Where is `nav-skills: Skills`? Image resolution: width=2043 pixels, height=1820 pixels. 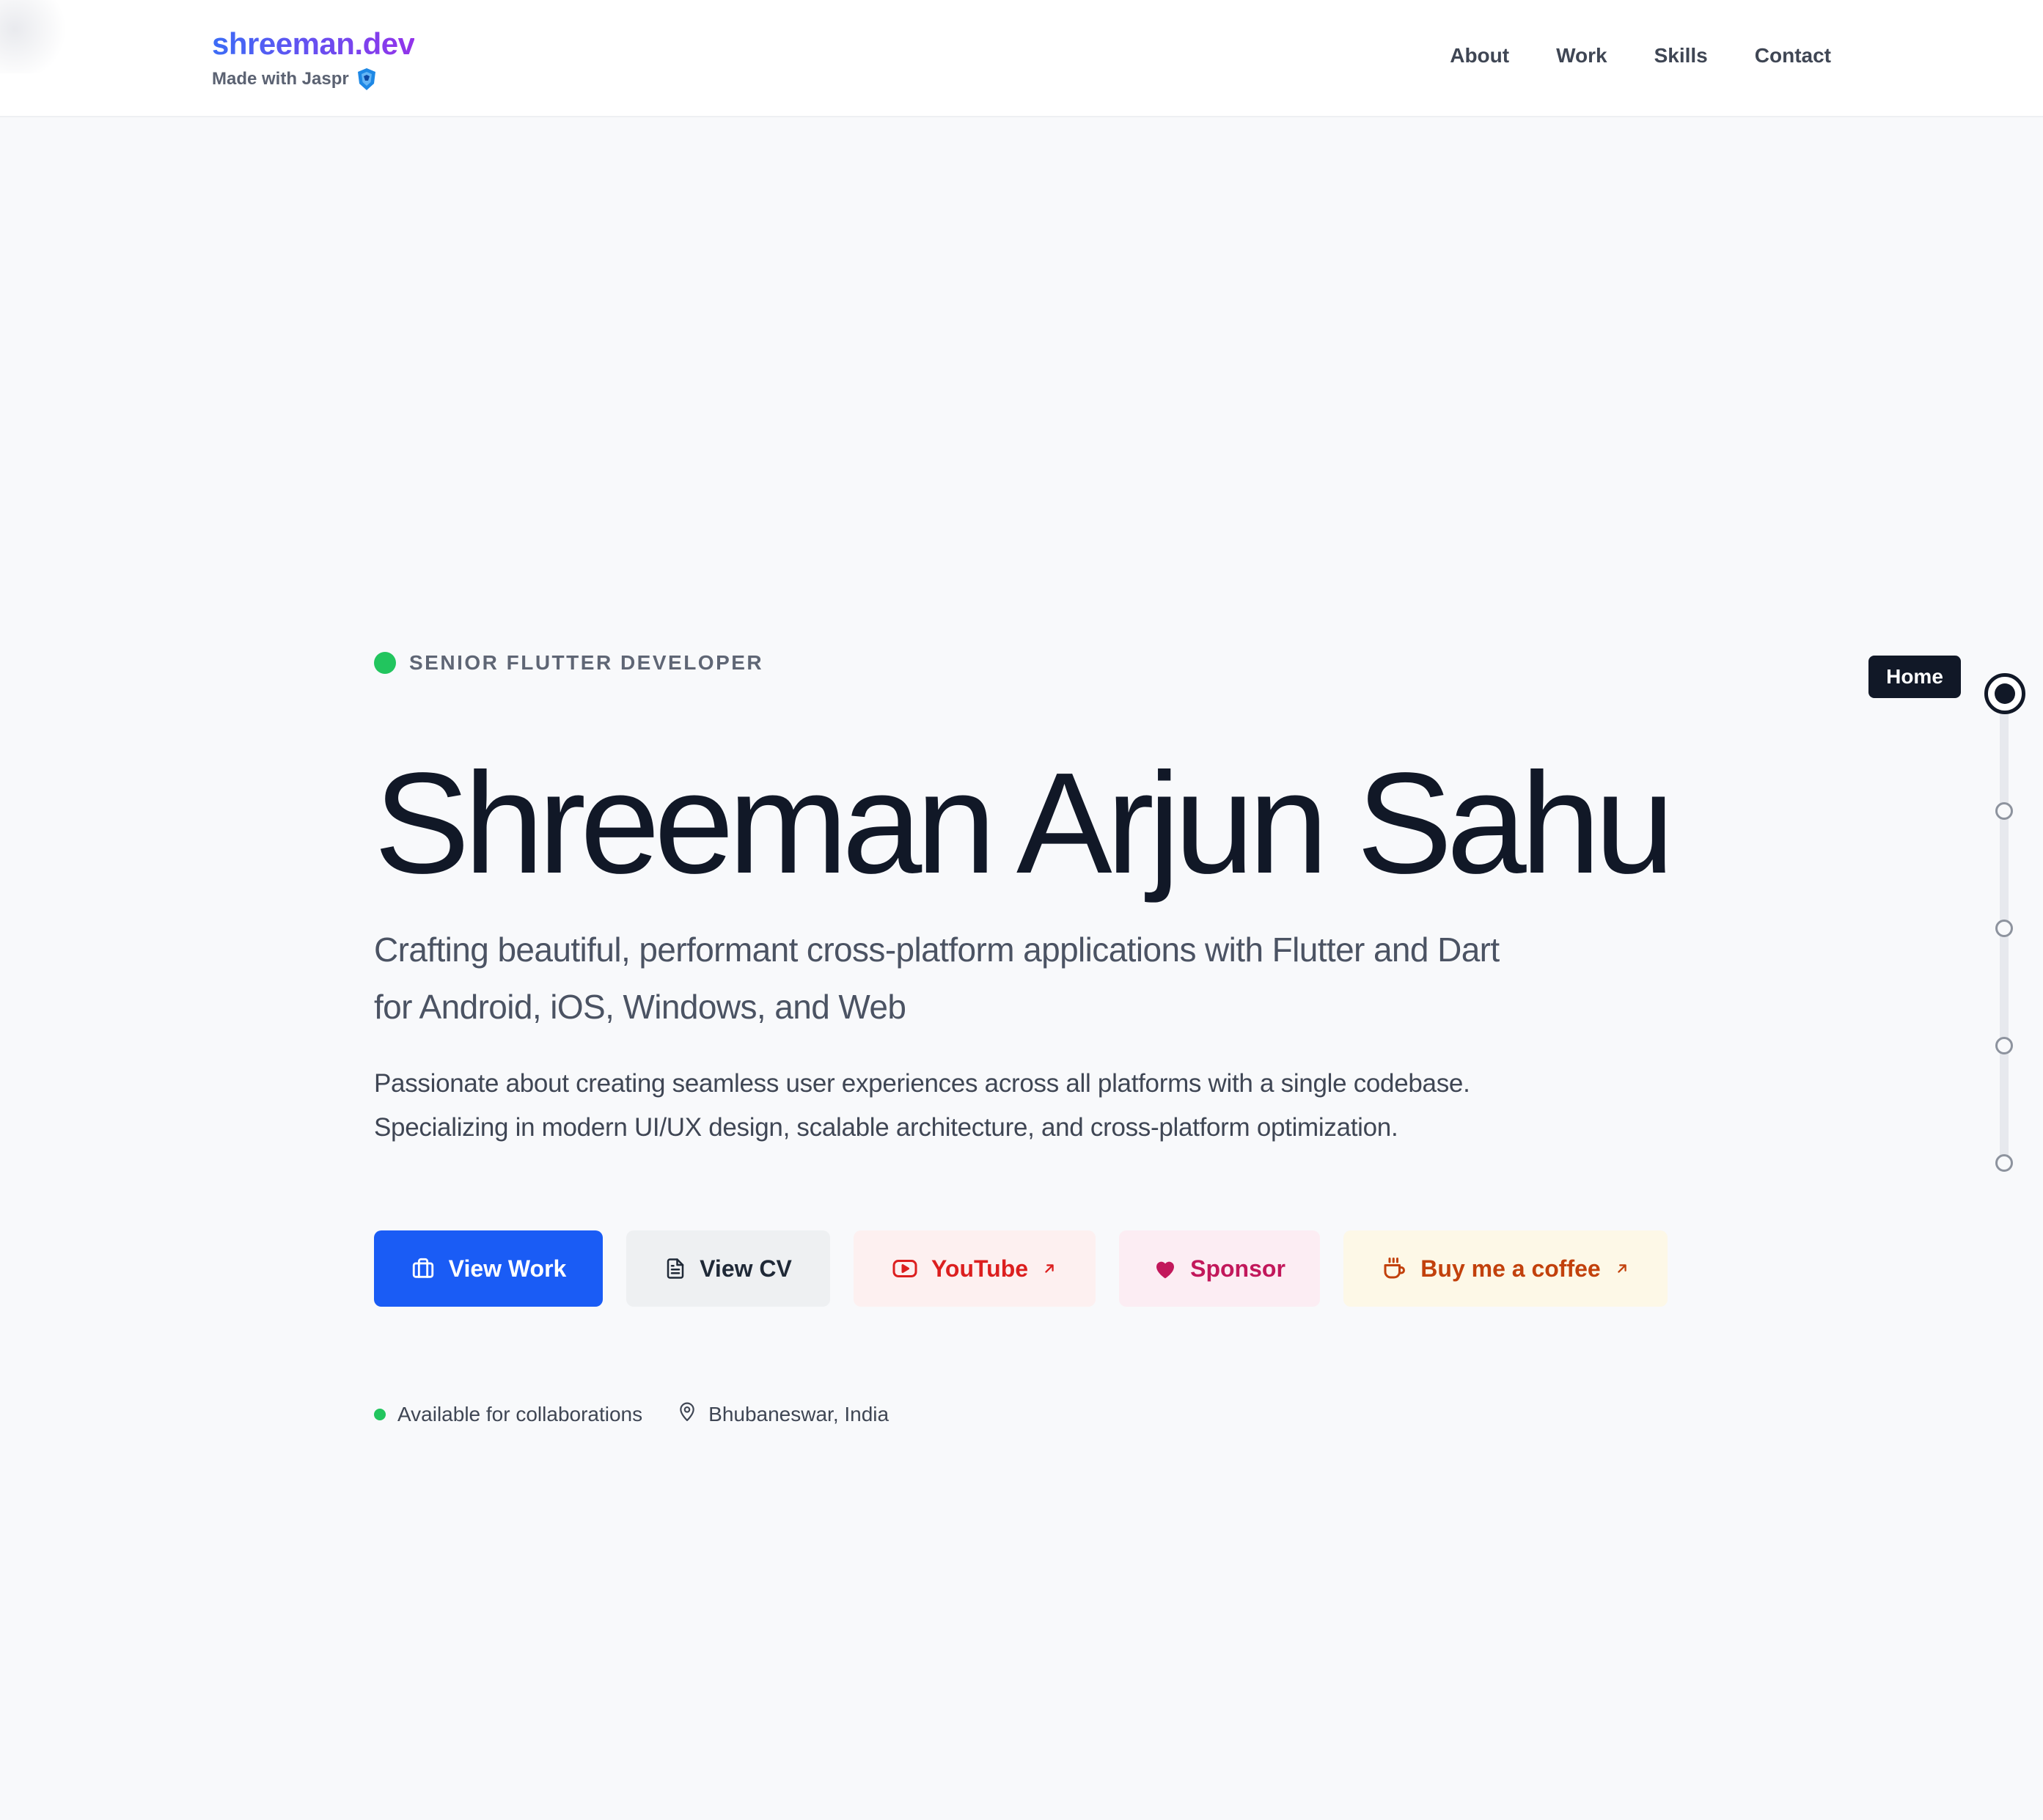
nav-skills: Skills is located at coordinates (1681, 56).